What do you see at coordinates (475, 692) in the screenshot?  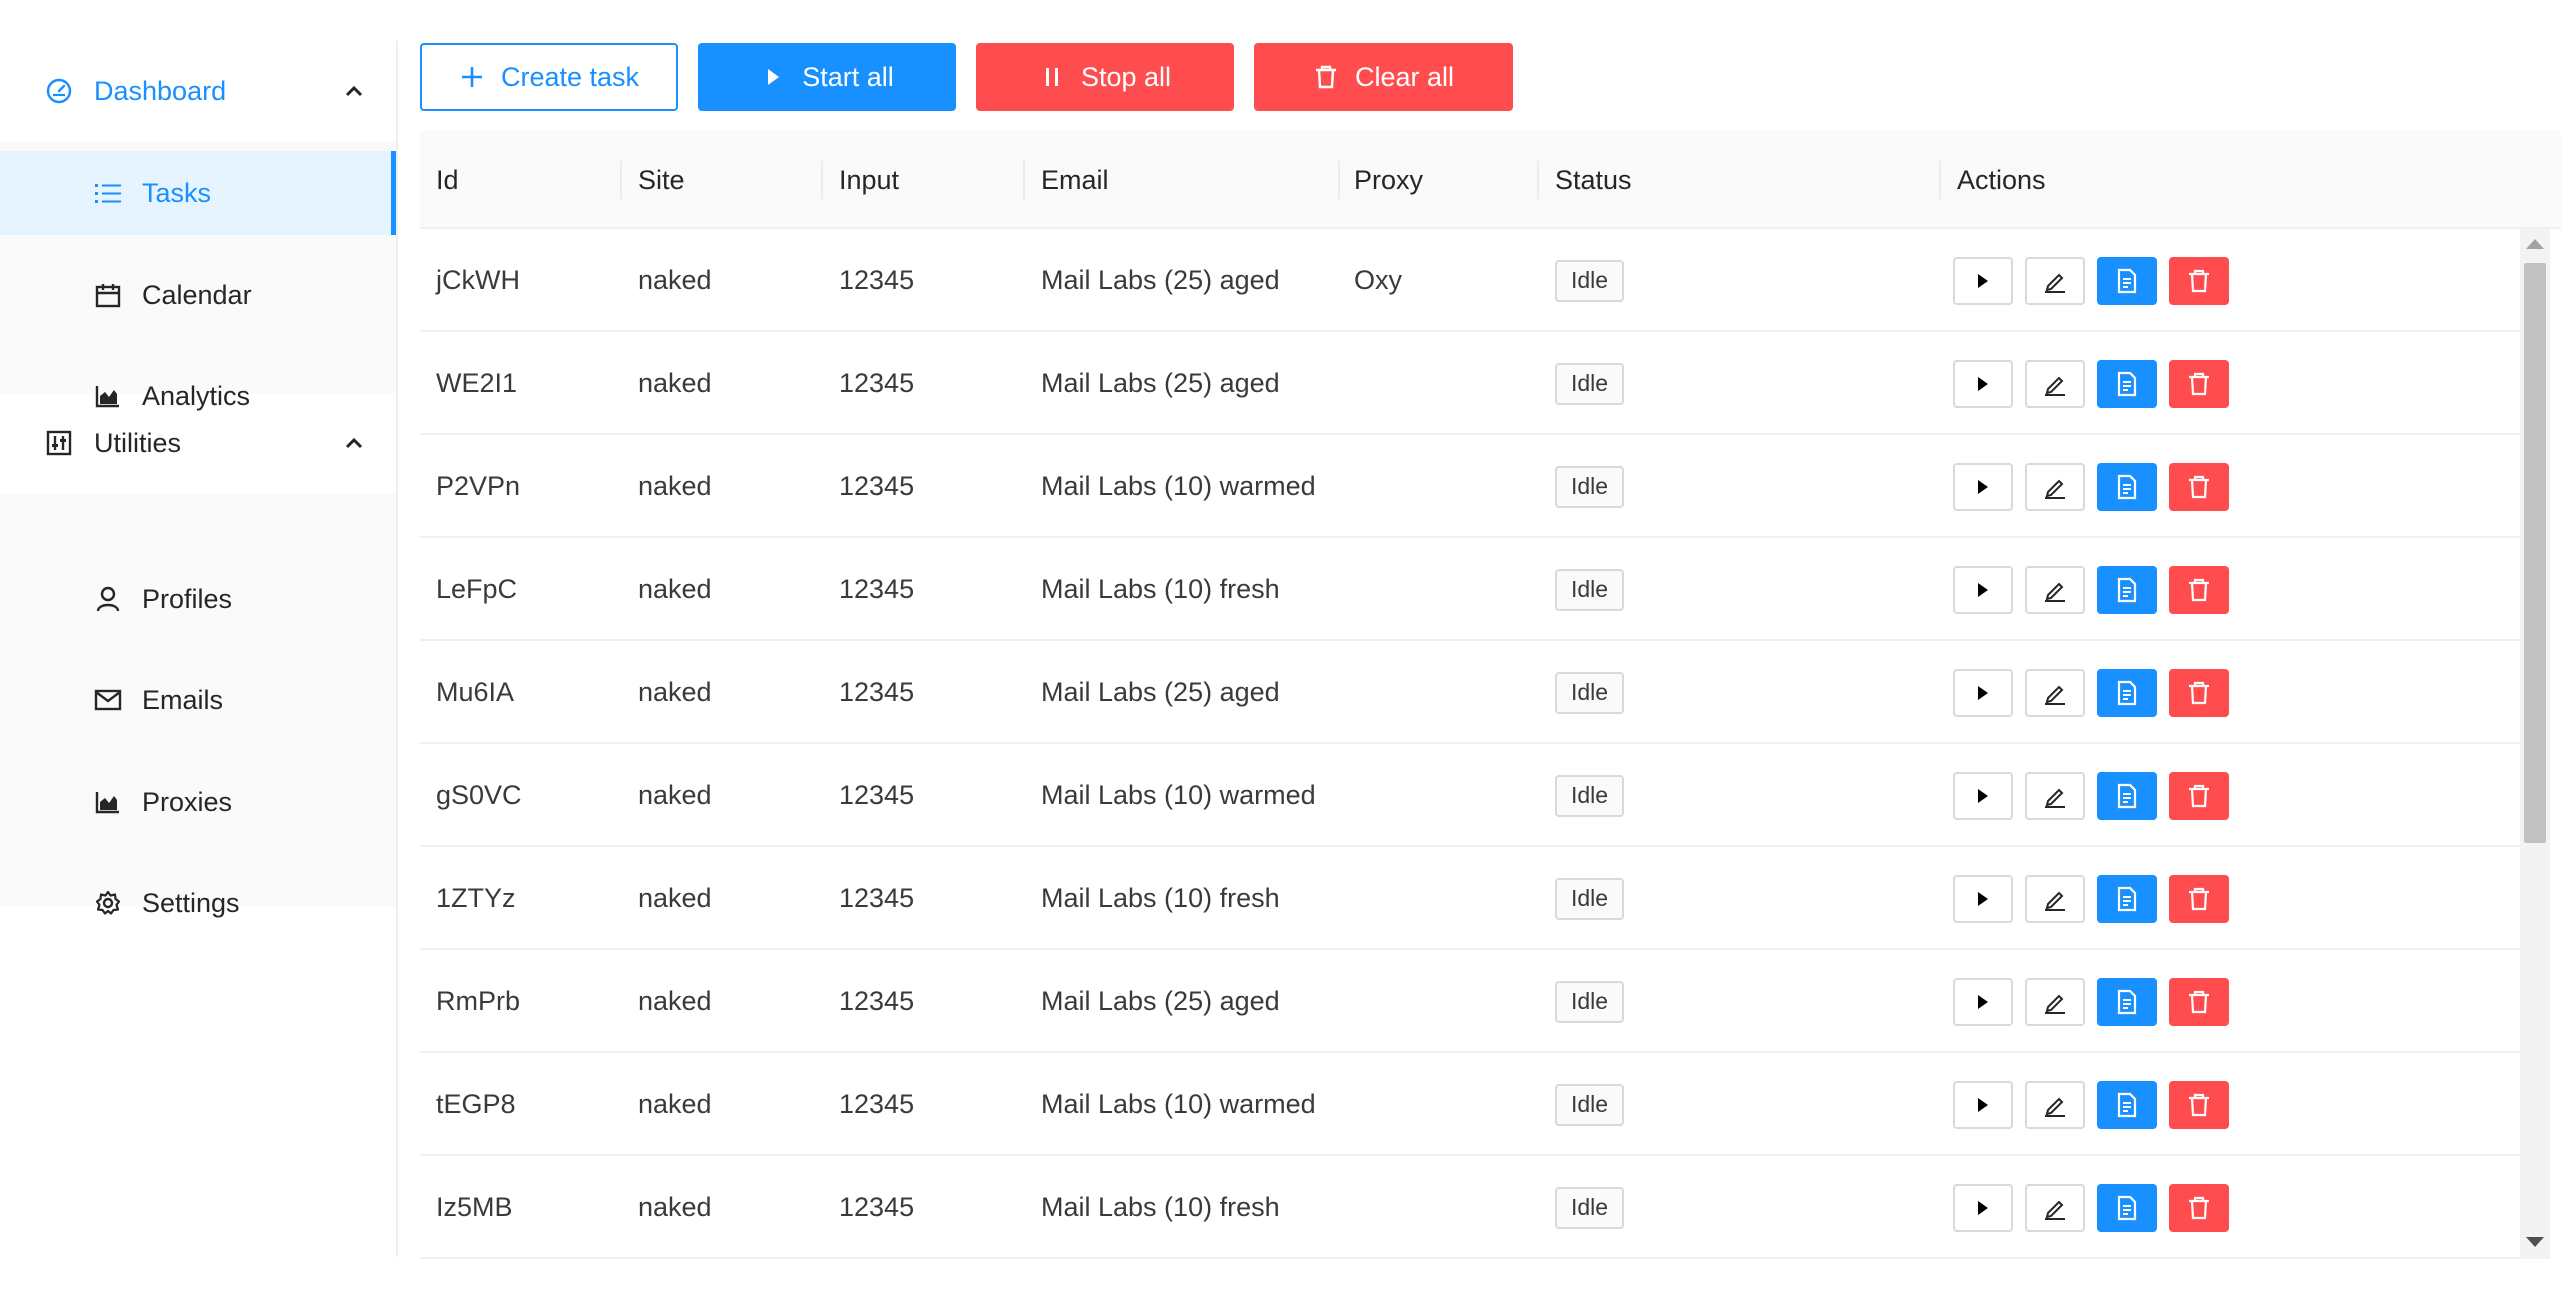 I see `cell-id: Mu6IA` at bounding box center [475, 692].